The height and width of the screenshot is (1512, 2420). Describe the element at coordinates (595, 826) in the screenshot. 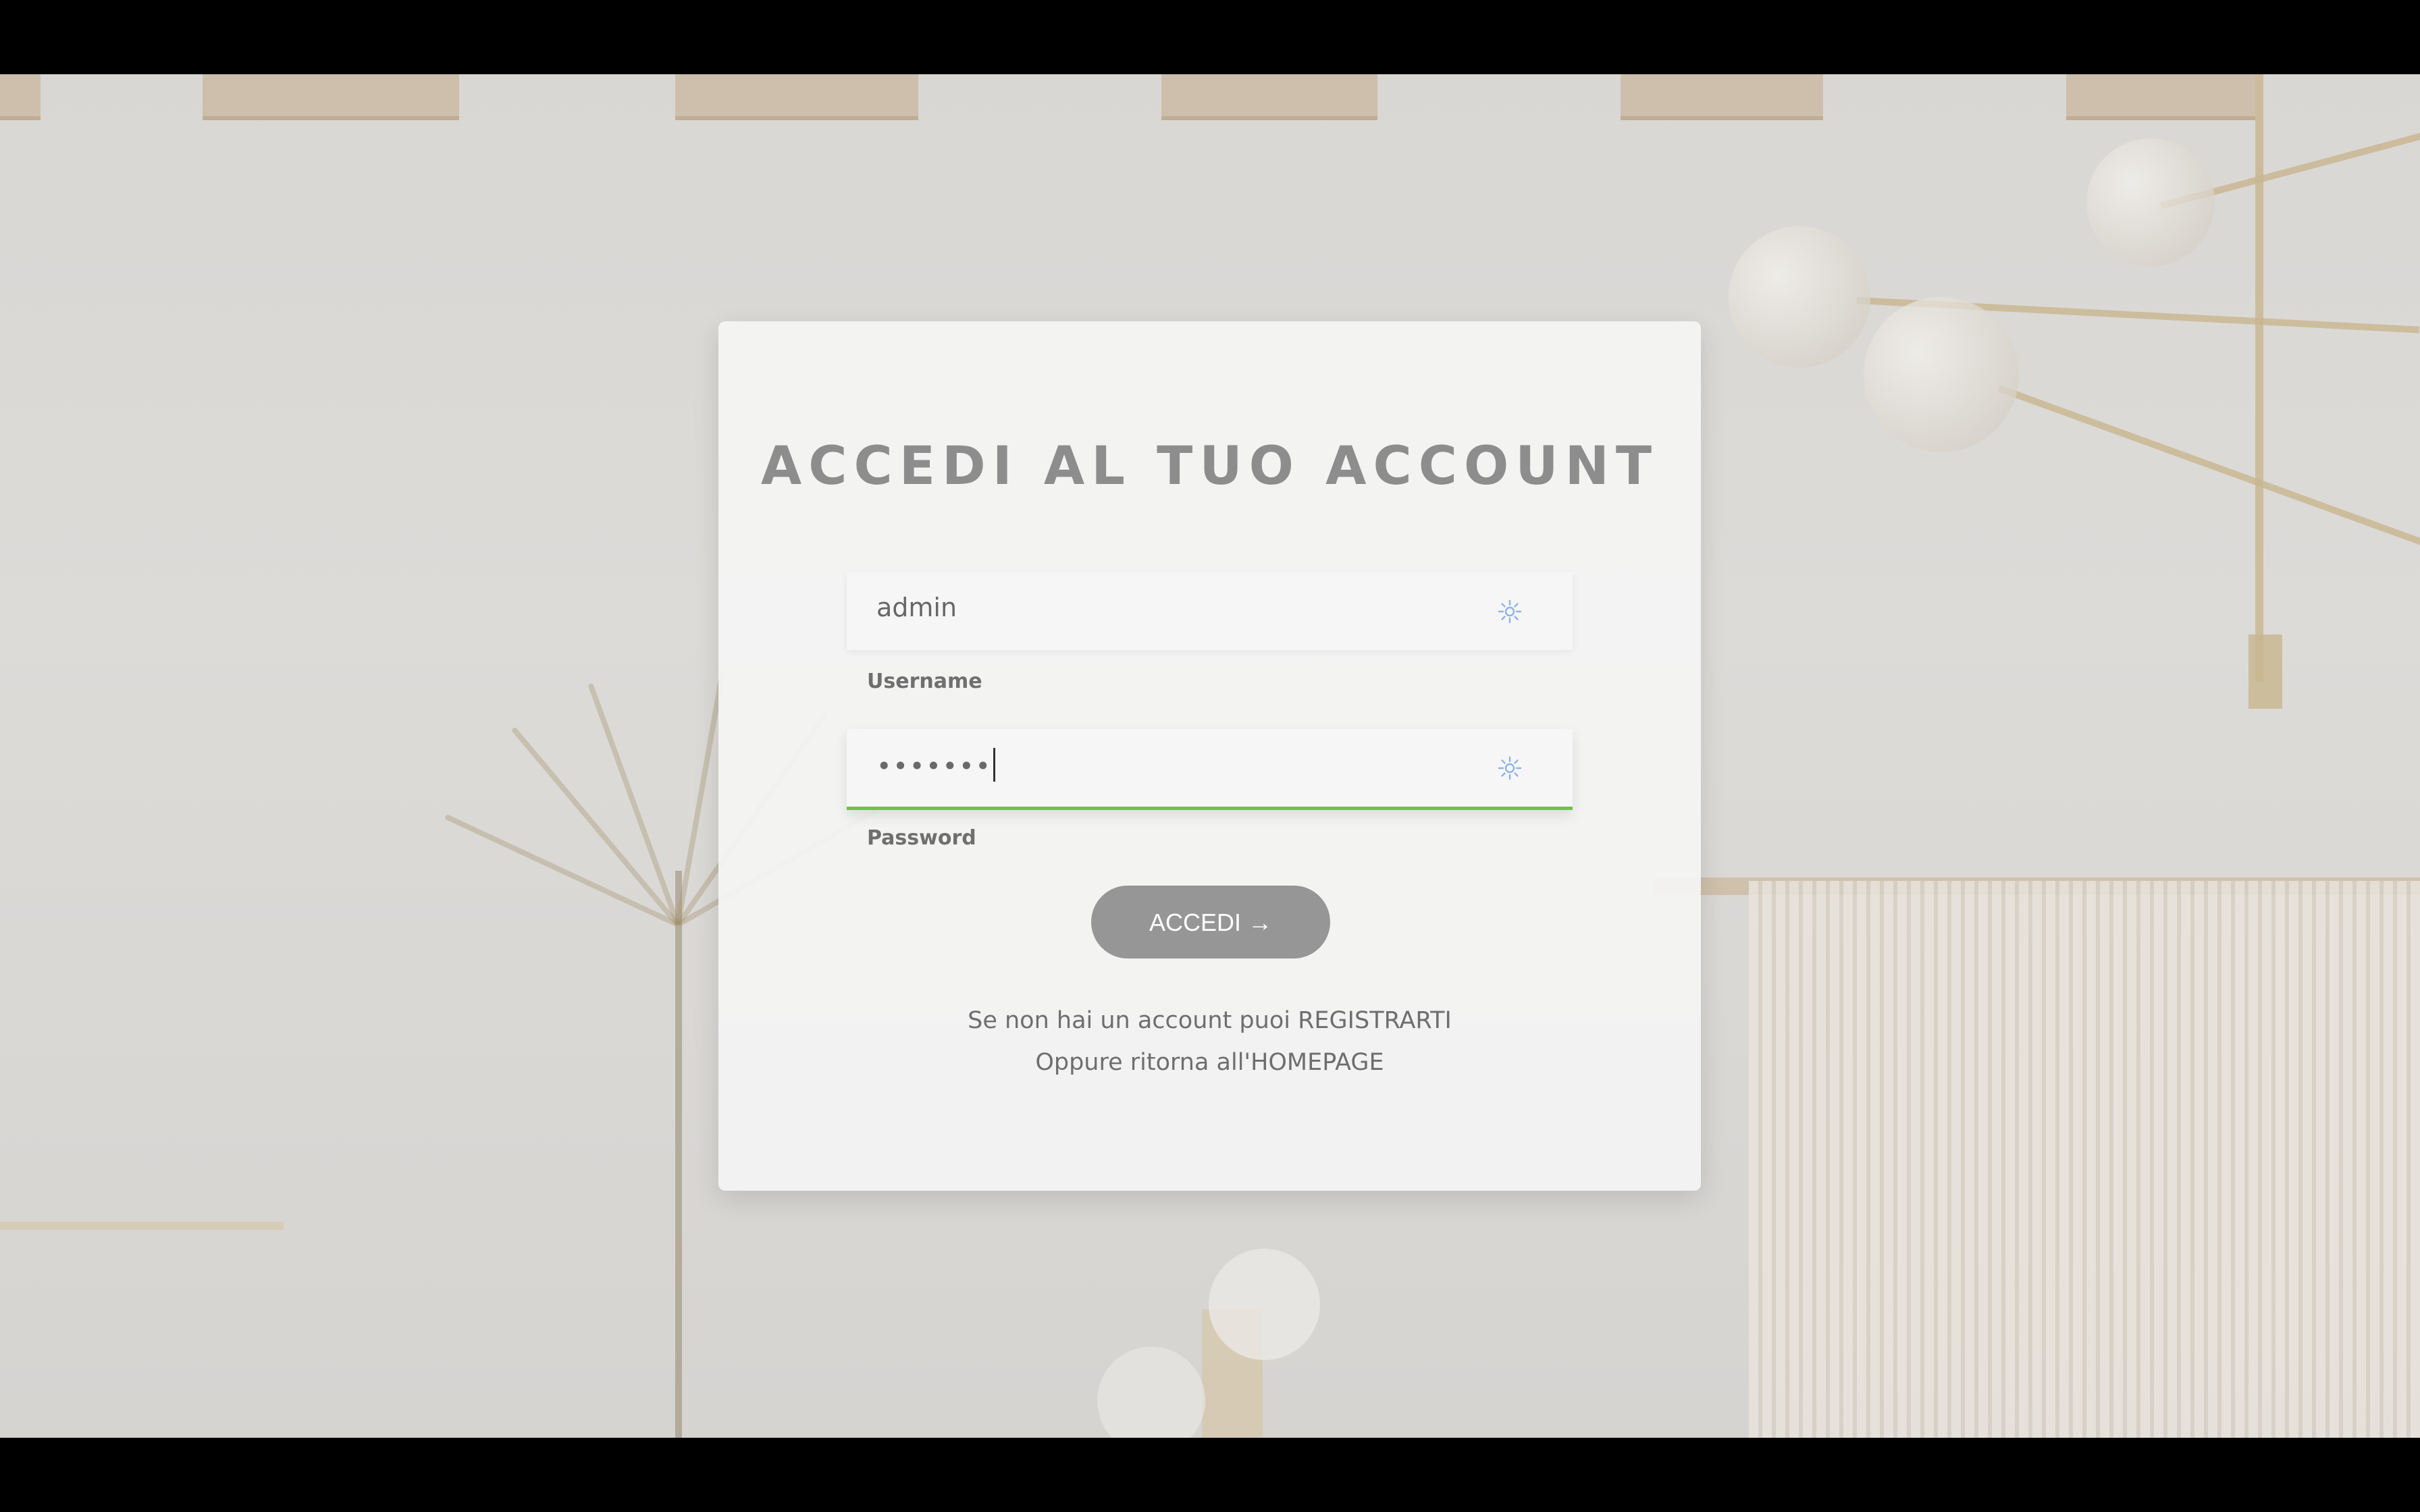

I see `plant-leaf` at that location.